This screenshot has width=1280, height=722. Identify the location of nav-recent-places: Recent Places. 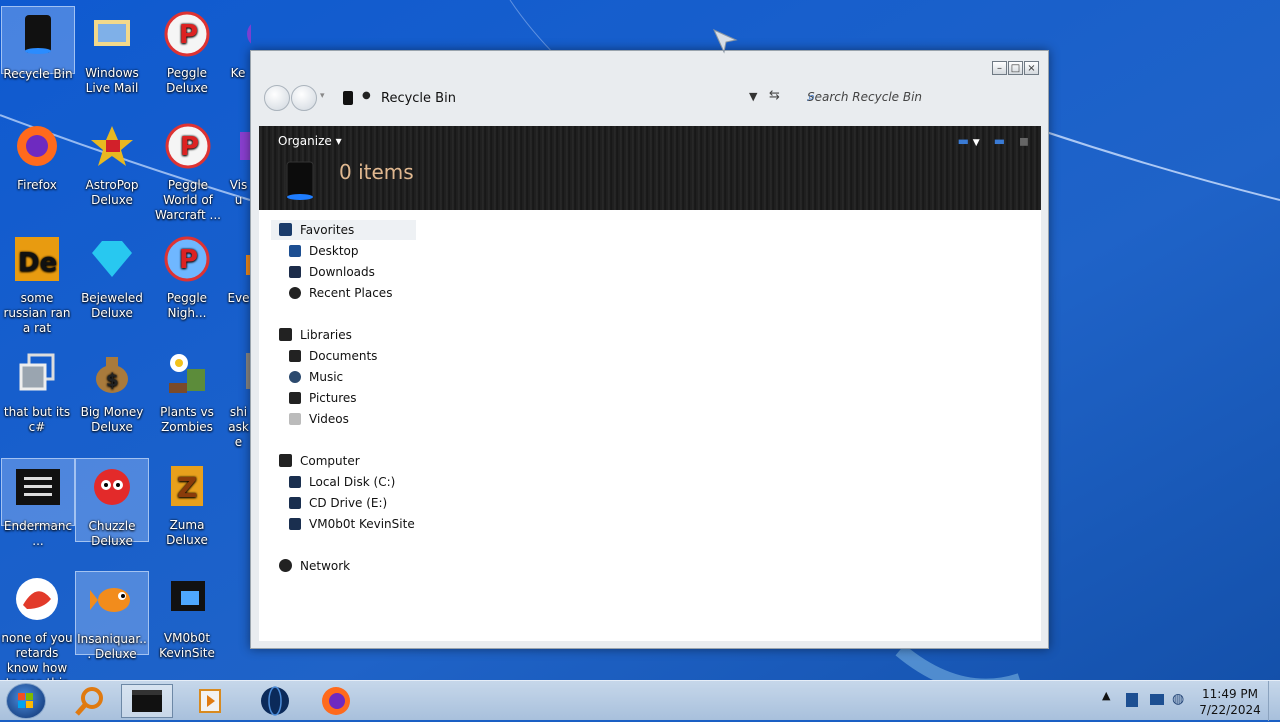
(340, 293).